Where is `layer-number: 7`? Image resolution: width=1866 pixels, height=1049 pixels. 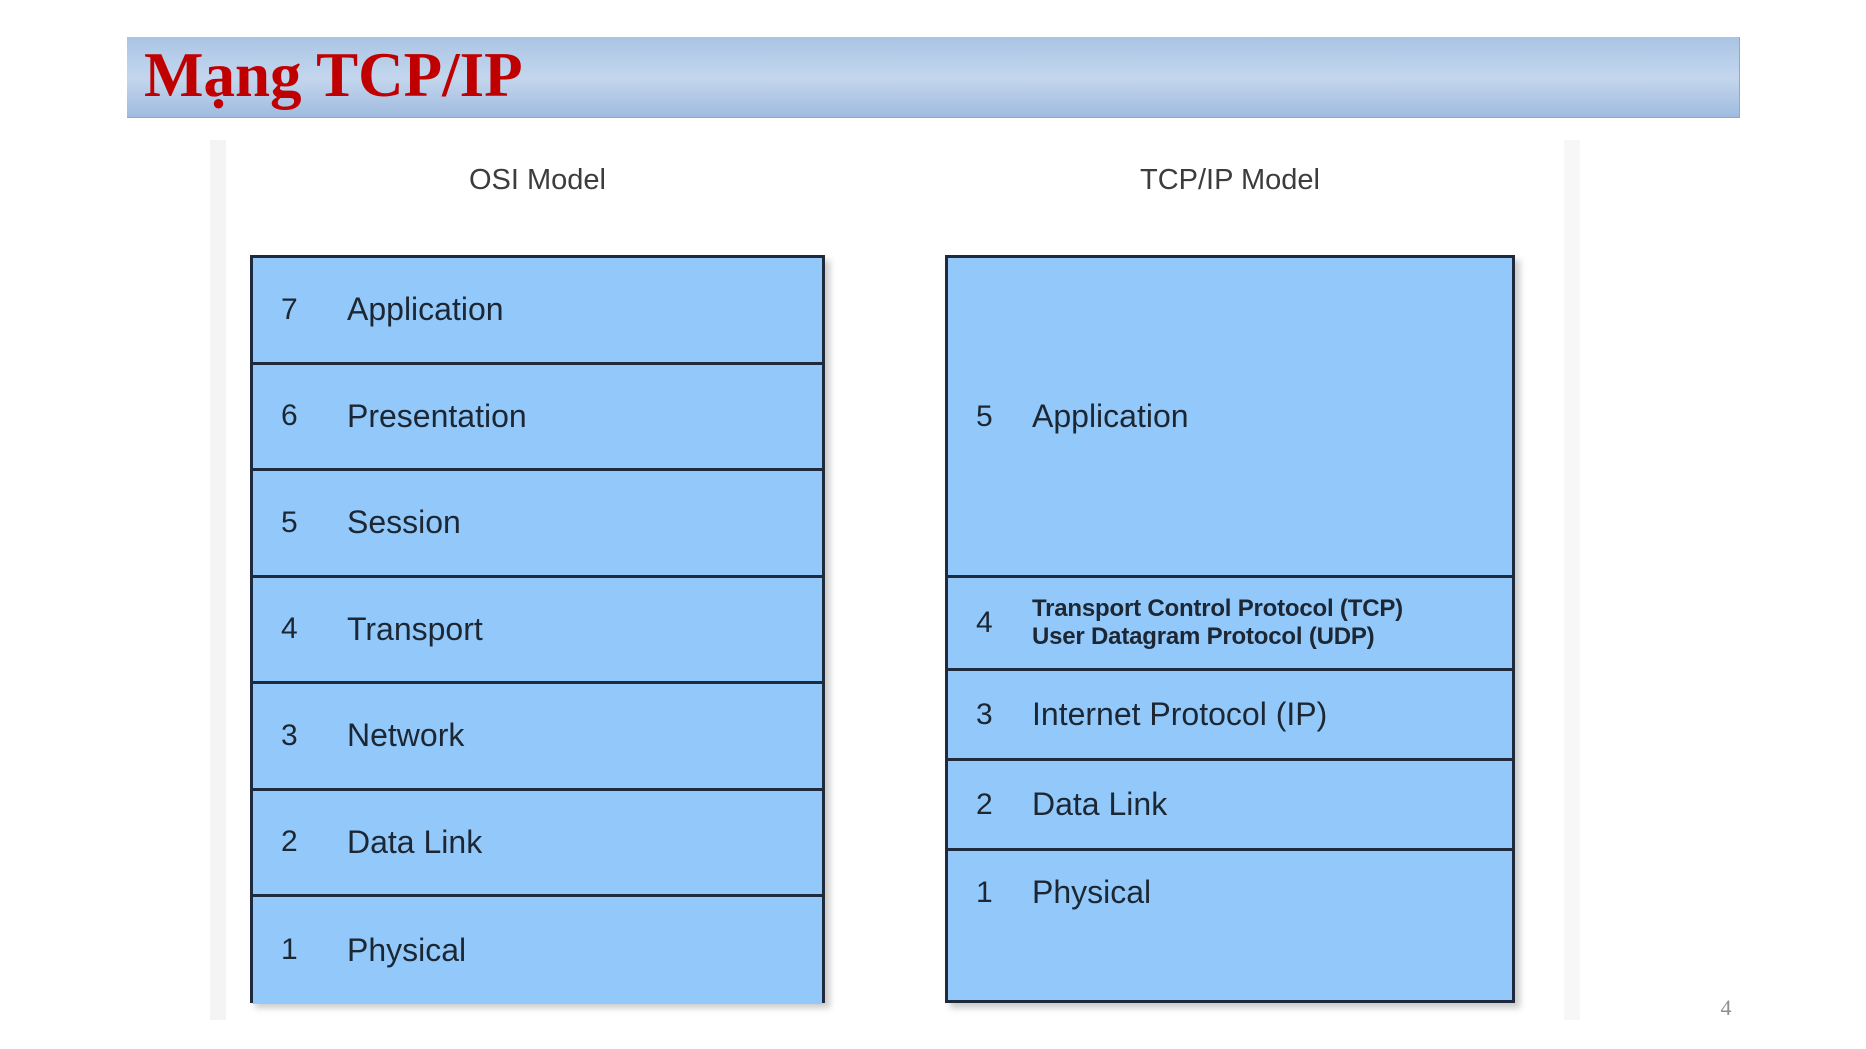 layer-number: 7 is located at coordinates (289, 309).